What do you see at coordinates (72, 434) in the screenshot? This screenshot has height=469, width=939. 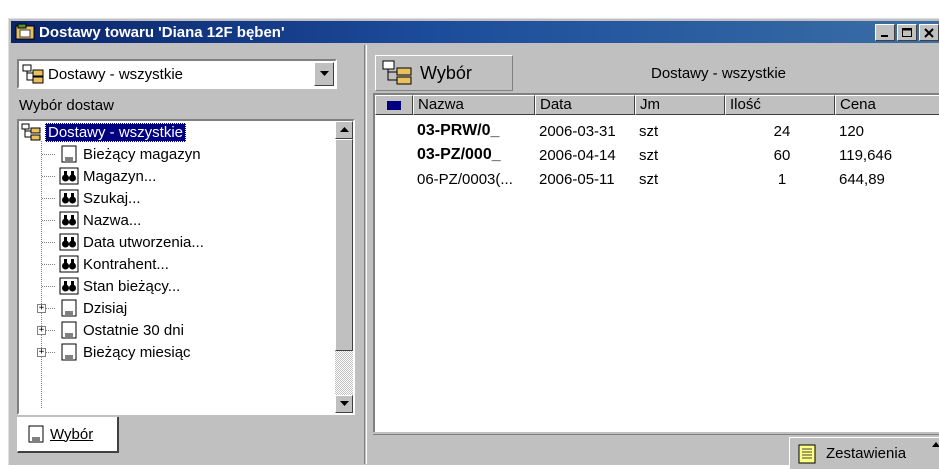 I see `tab-label: Wybór` at bounding box center [72, 434].